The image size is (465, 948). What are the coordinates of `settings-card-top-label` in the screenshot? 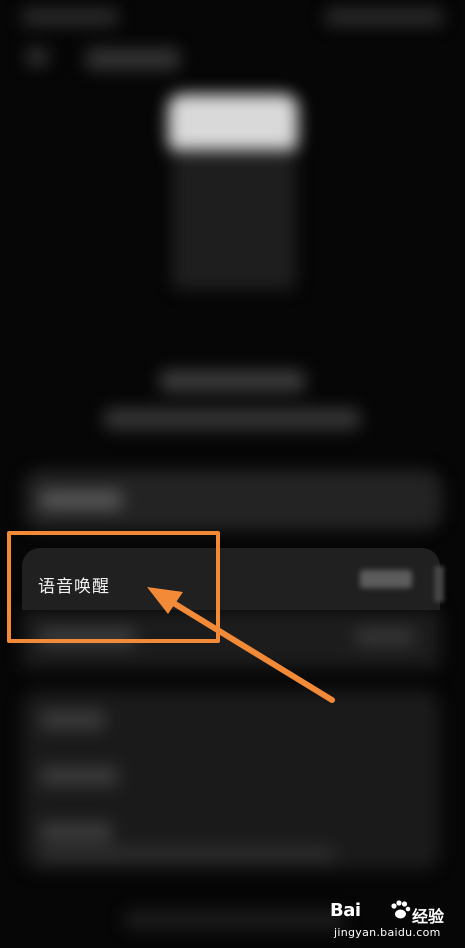 It's located at (81, 500).